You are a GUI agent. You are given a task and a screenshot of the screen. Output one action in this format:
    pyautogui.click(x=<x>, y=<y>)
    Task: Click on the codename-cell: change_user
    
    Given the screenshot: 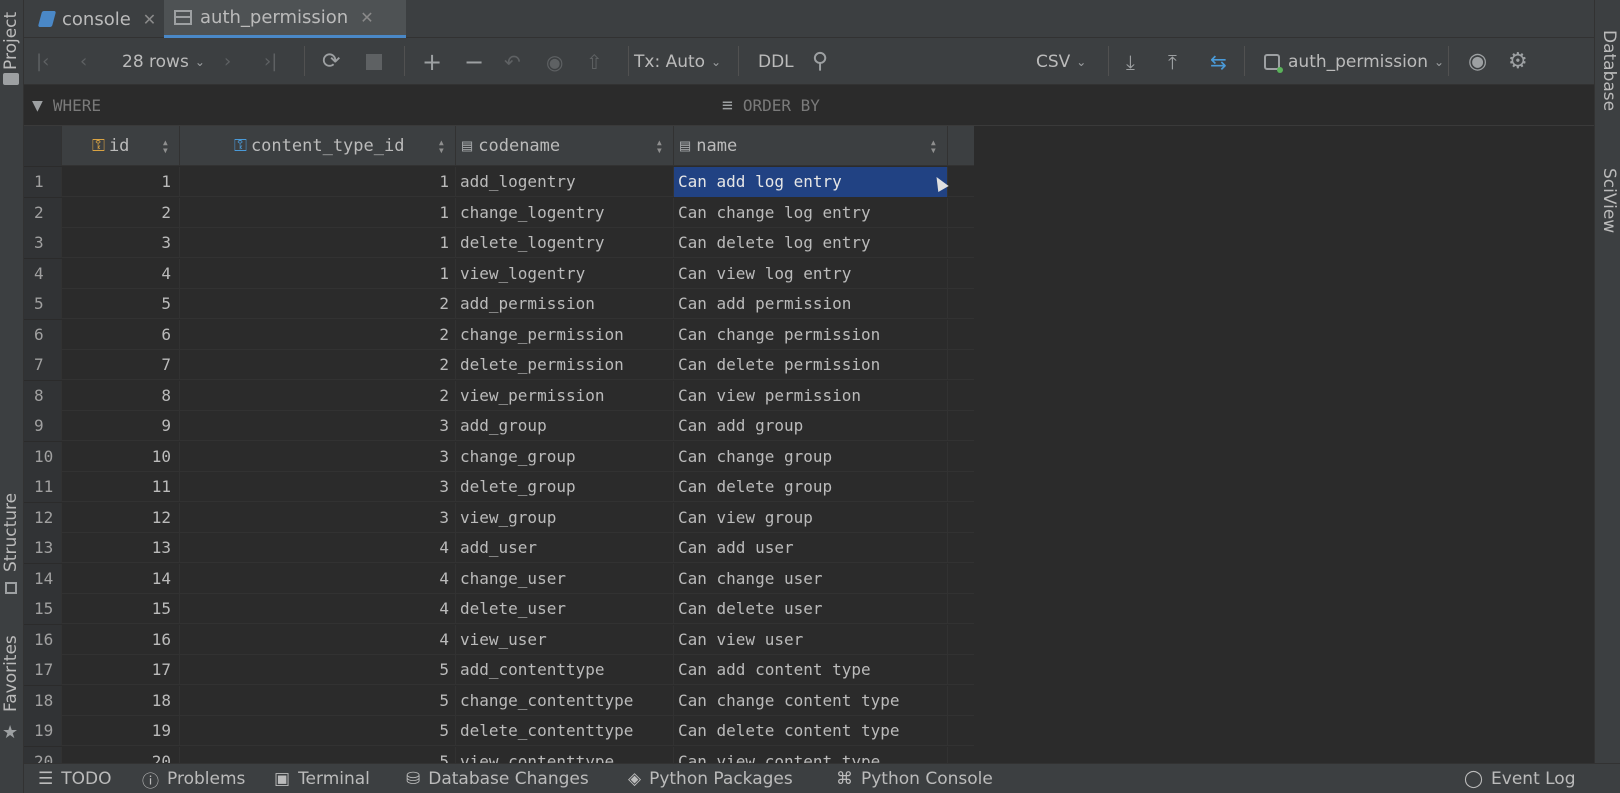 What is the action you would take?
    pyautogui.click(x=565, y=578)
    